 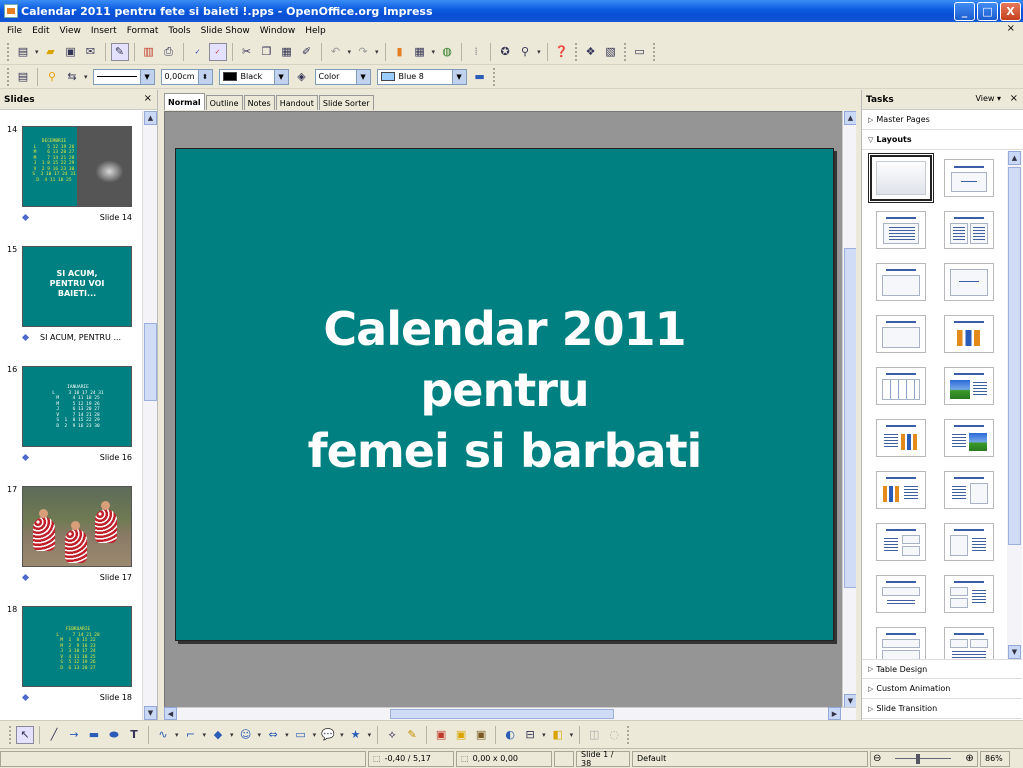 What do you see at coordinates (247, 52) in the screenshot?
I see `cut-icon: ✂` at bounding box center [247, 52].